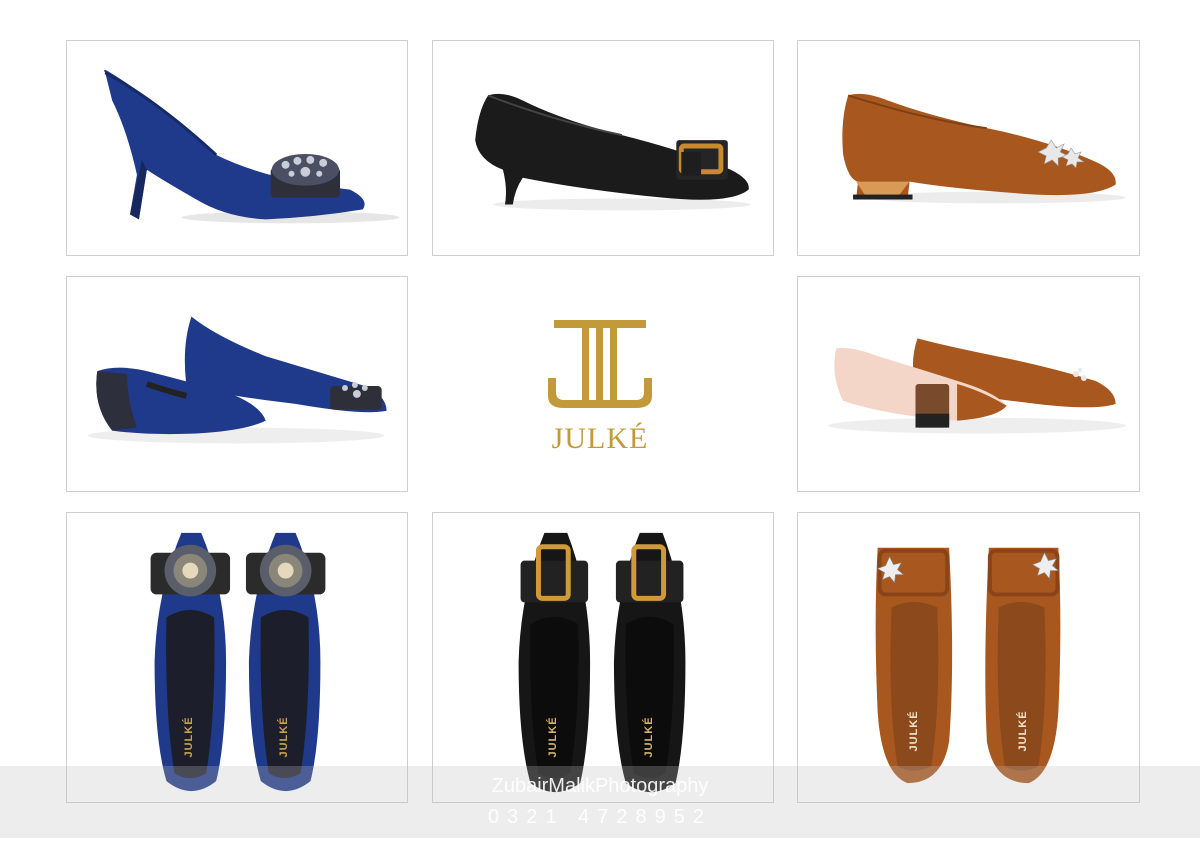 This screenshot has width=1200, height=845. I want to click on photo-blue-pump-pair, so click(237, 384).